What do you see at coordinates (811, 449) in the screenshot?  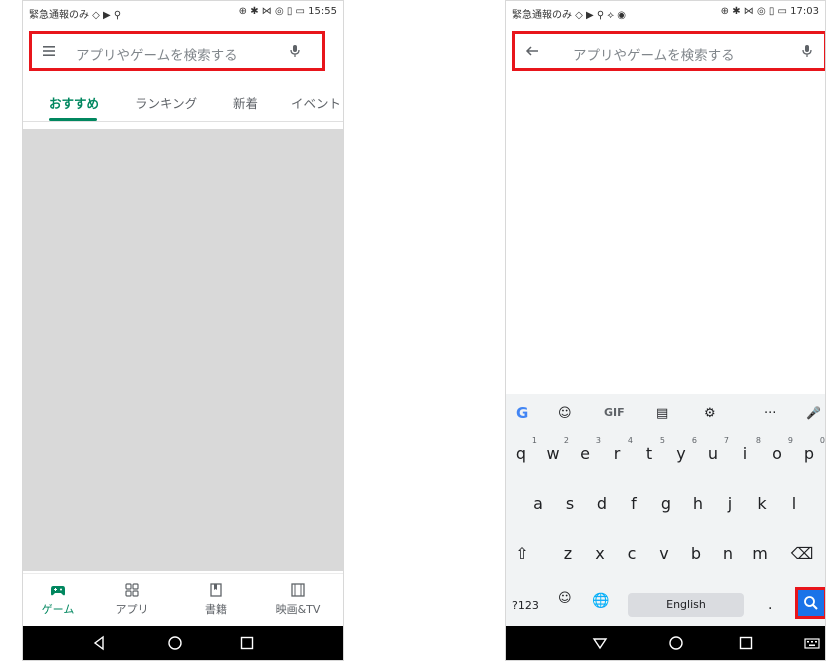 I see `key-p: p0` at bounding box center [811, 449].